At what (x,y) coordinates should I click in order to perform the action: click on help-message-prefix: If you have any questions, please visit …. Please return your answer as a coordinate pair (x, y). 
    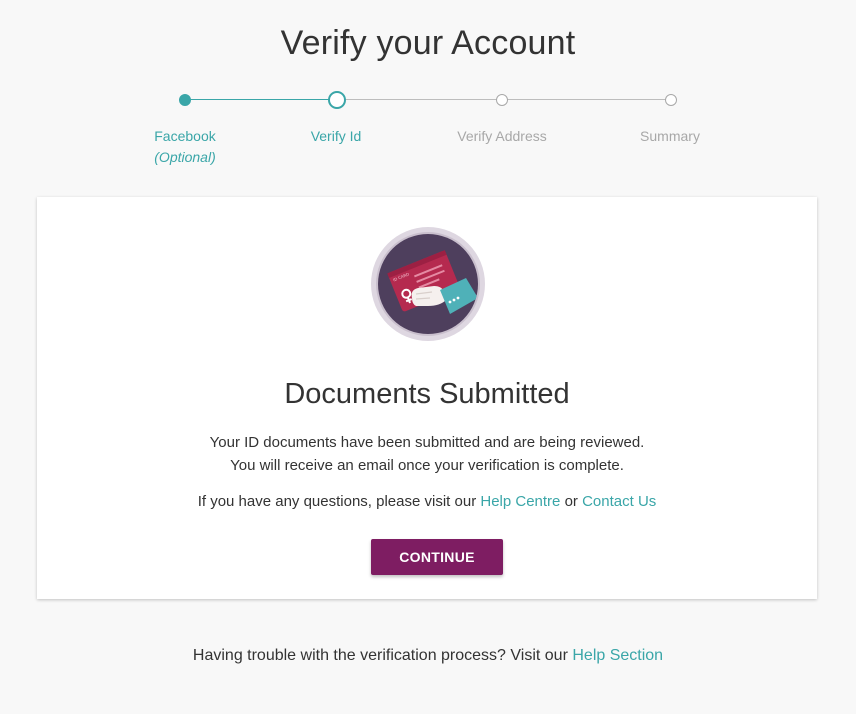
    Looking at the image, I should click on (337, 501).